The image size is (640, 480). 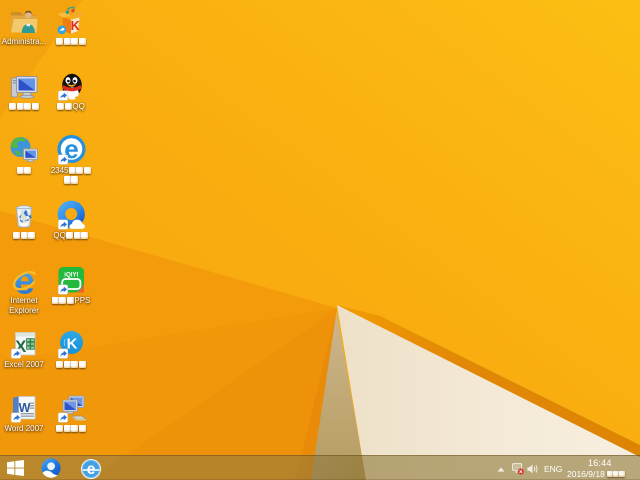 I want to click on svg-text: iQIYI, so click(x=71, y=275).